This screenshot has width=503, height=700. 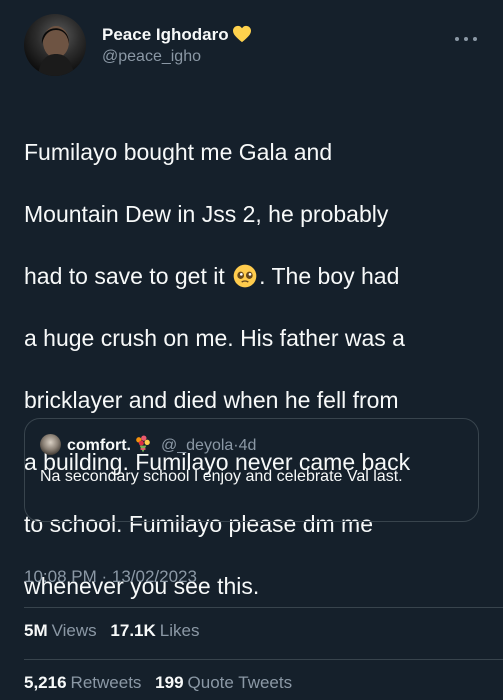 I want to click on retweets-label: Retweets, so click(x=106, y=682).